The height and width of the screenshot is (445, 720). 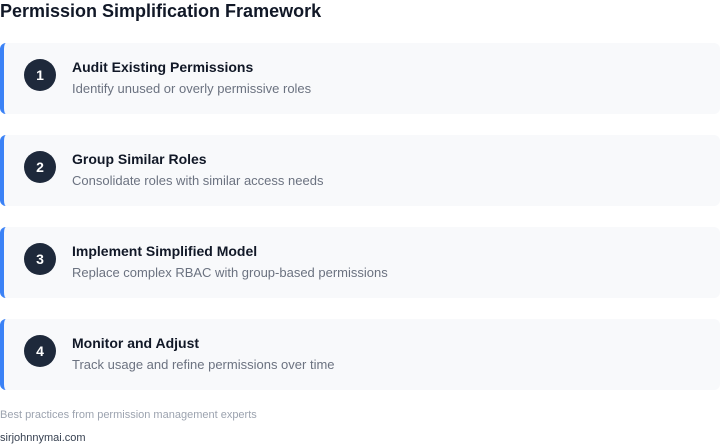 I want to click on step-number-badge: 3, so click(x=40, y=259).